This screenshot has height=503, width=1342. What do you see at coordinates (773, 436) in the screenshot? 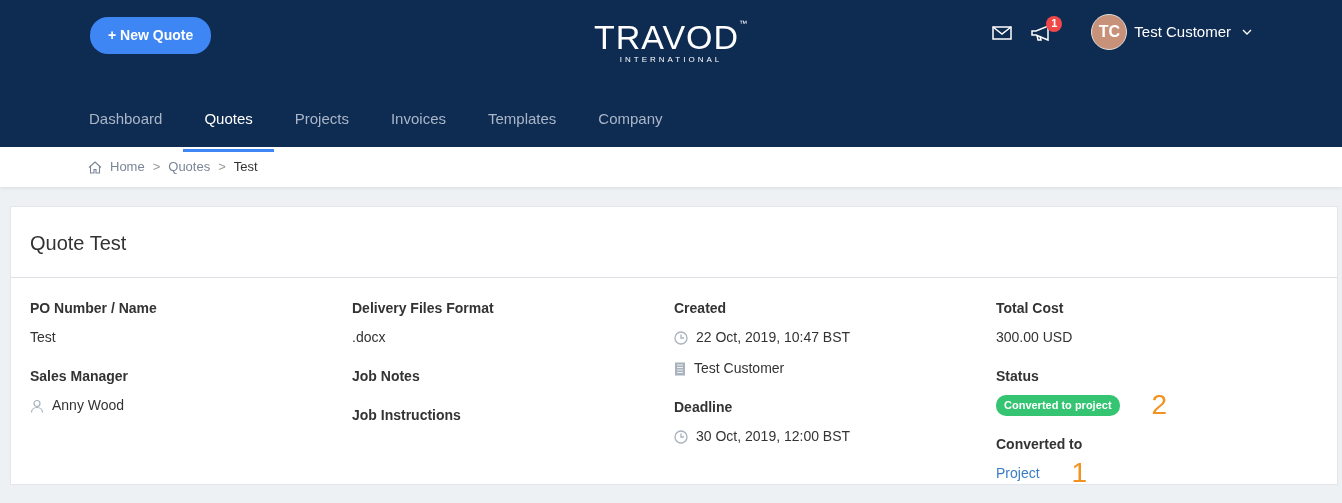
I see `field-value: 30 Oct, 2019, 12:00 BST` at bounding box center [773, 436].